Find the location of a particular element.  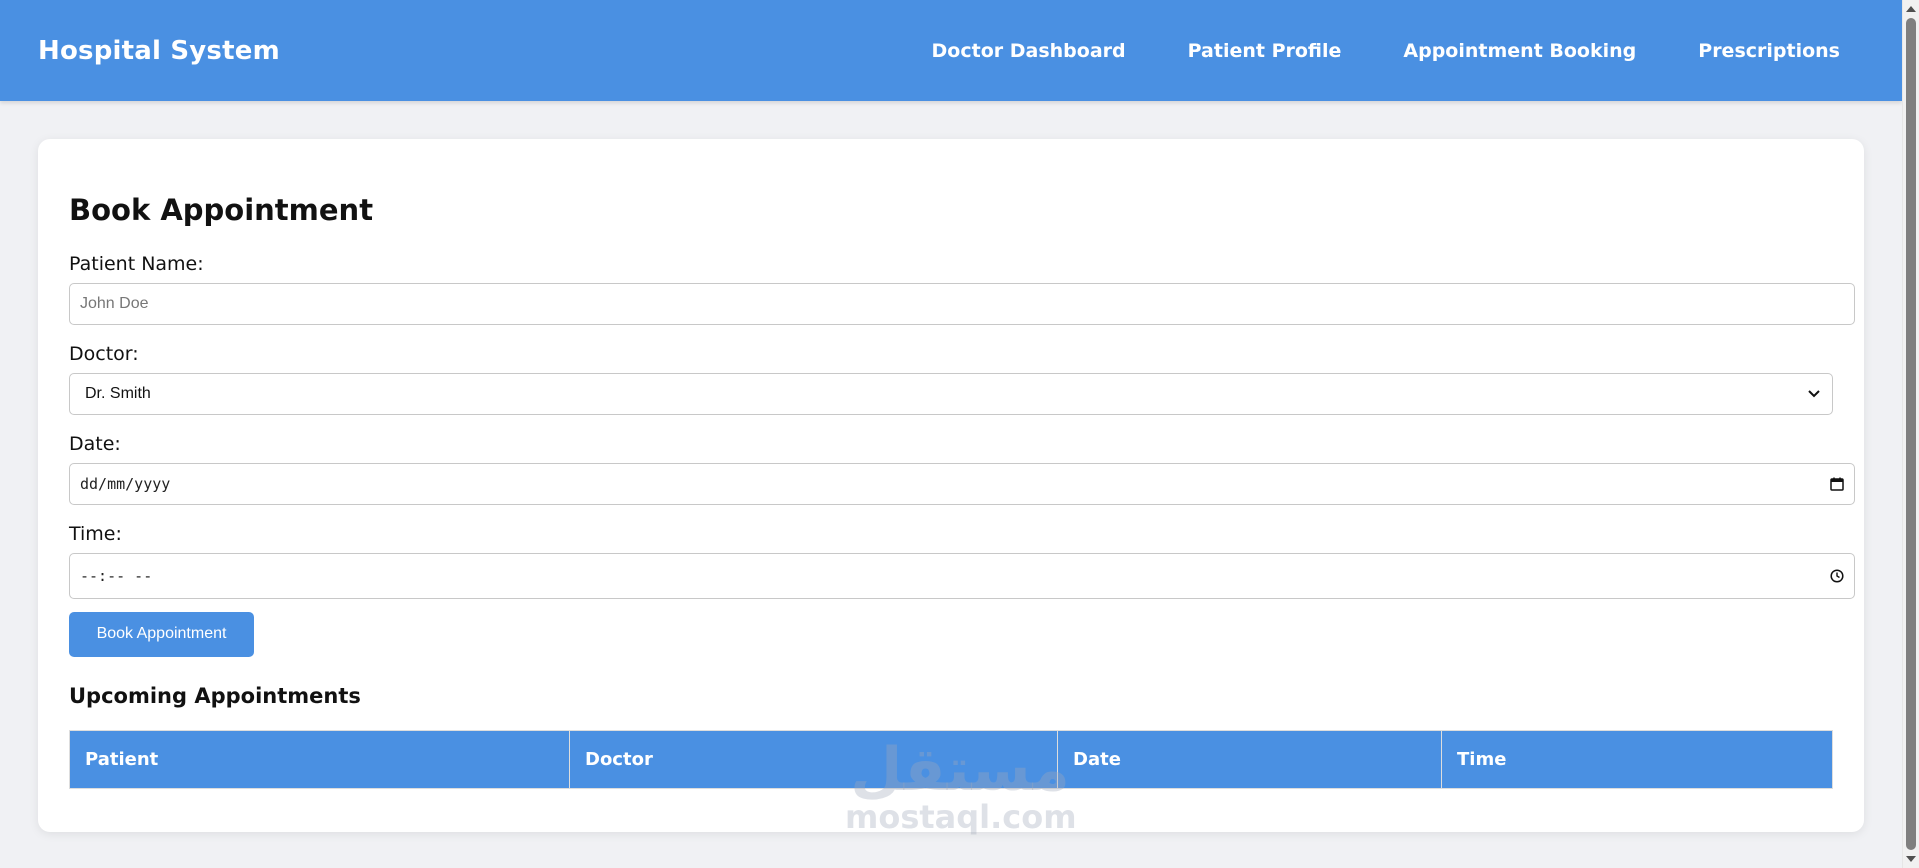

nav-link-prescriptions: Prescriptions is located at coordinates (1769, 51).